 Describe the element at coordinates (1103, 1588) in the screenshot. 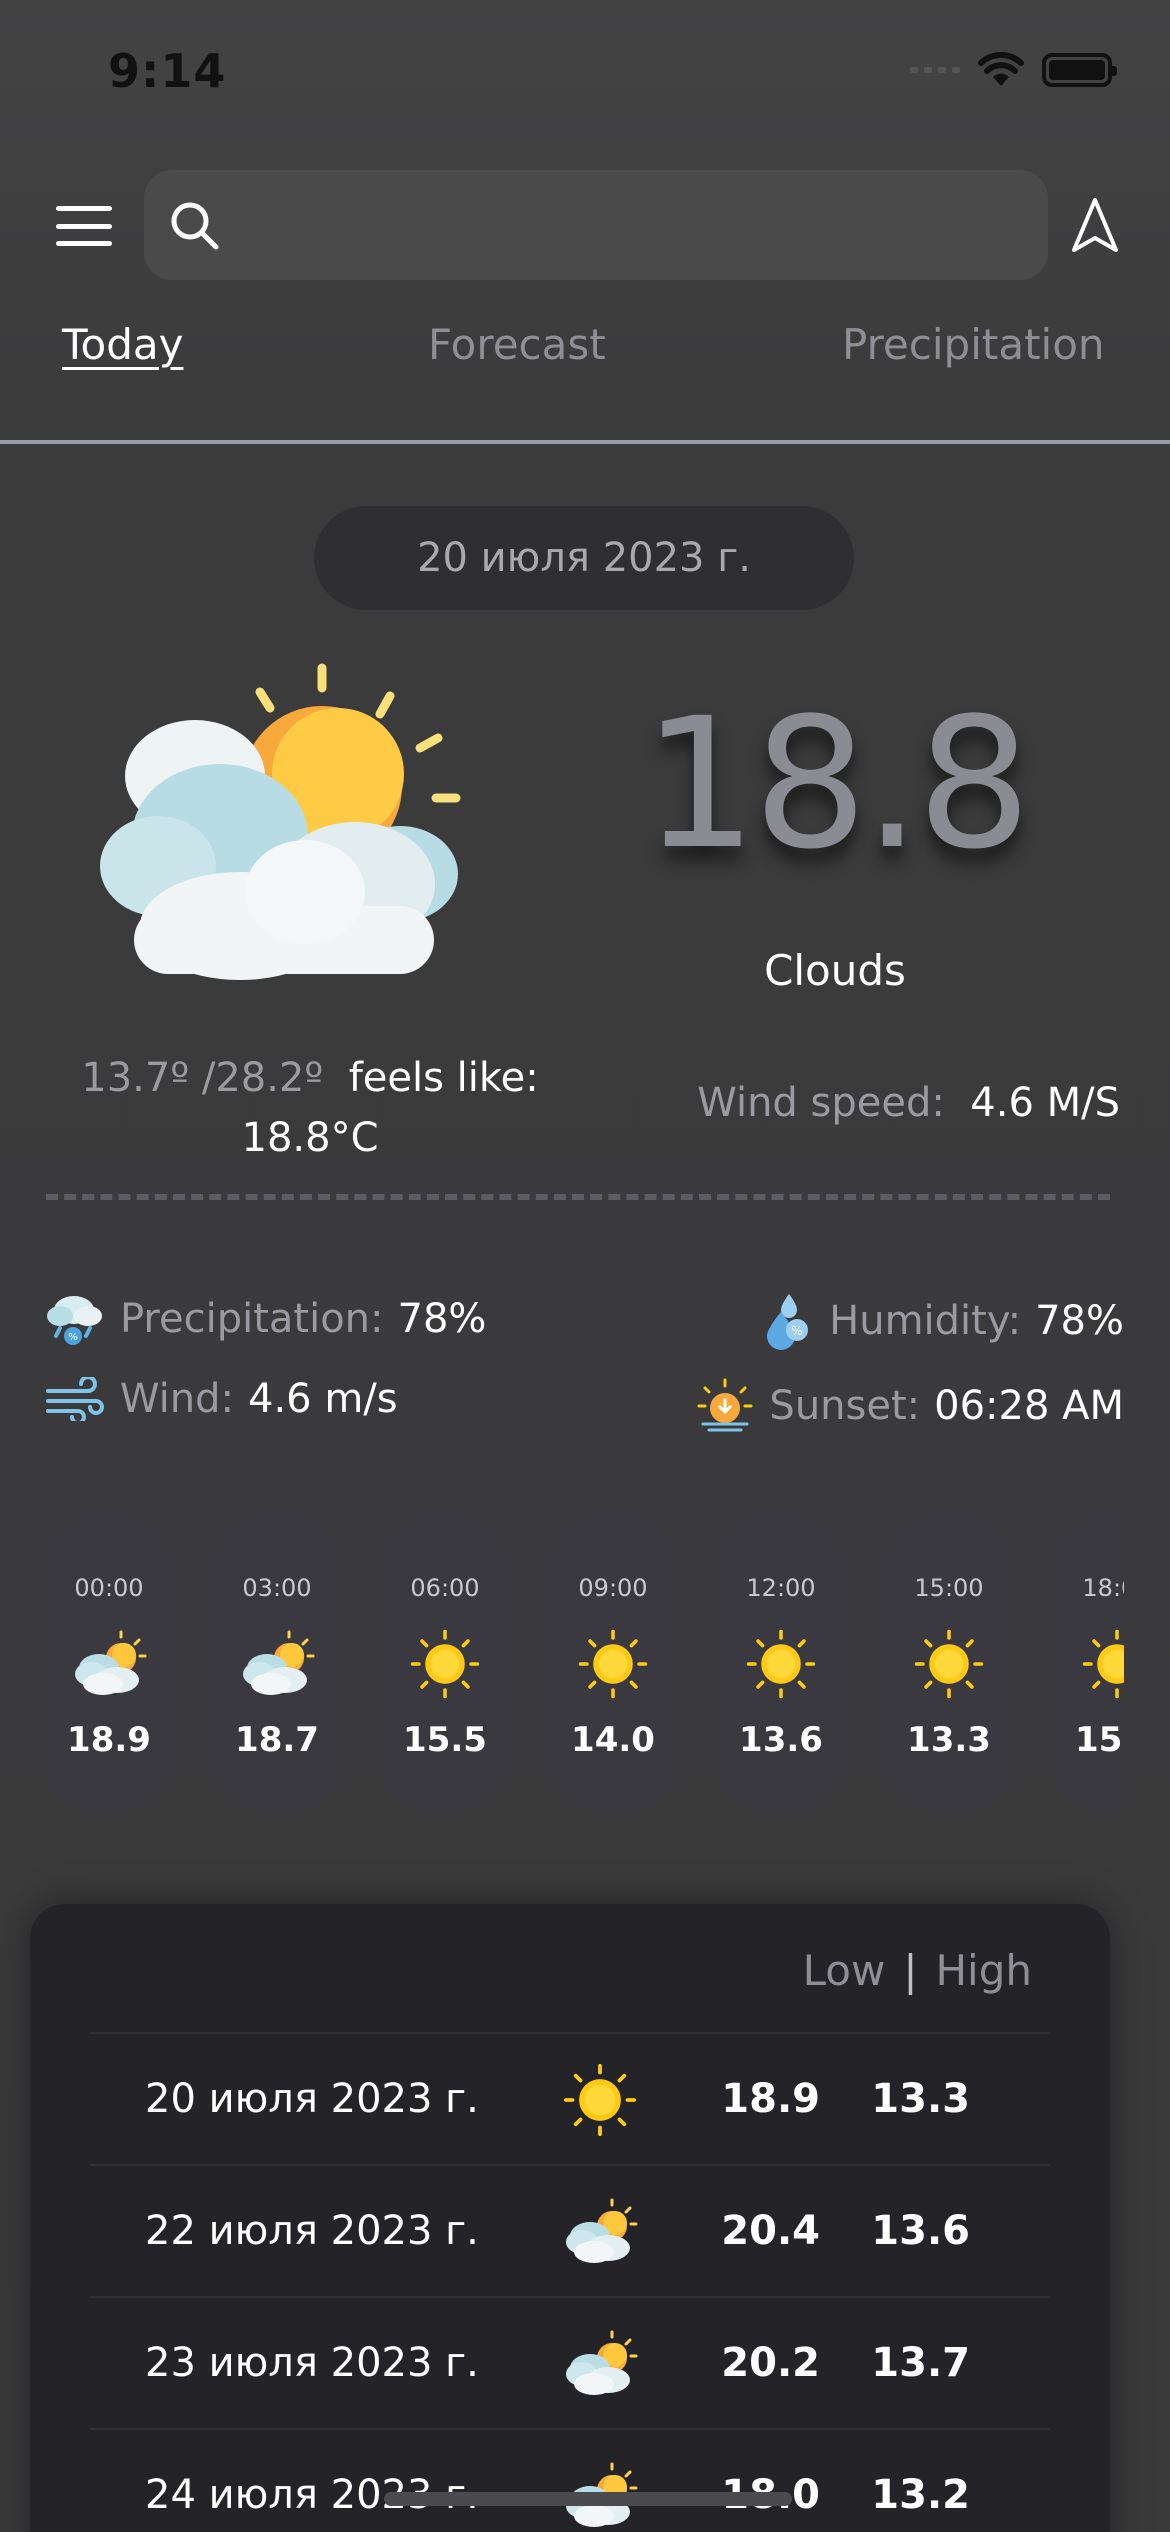

I see `hour-time: 18:00` at that location.